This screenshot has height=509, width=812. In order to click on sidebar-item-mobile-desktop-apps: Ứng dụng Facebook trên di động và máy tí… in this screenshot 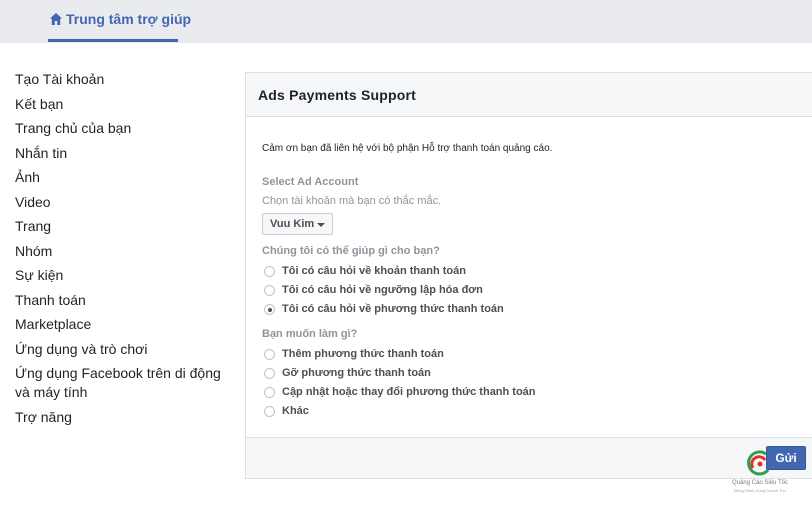, I will do `click(125, 383)`.